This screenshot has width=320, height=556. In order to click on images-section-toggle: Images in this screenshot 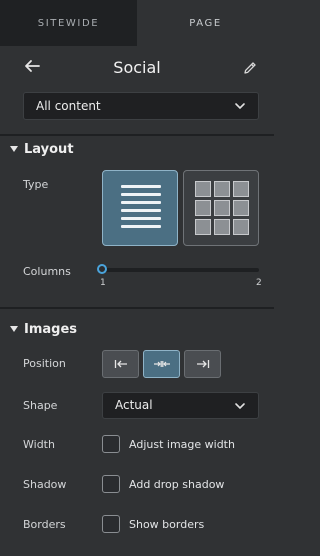, I will do `click(43, 329)`.